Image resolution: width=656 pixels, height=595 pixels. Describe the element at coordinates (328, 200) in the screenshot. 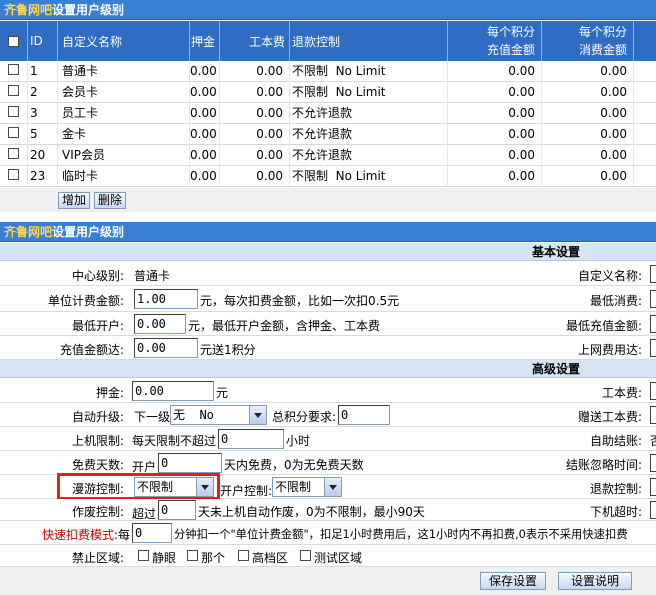

I see `table-button-bar: 增加 删除` at that location.